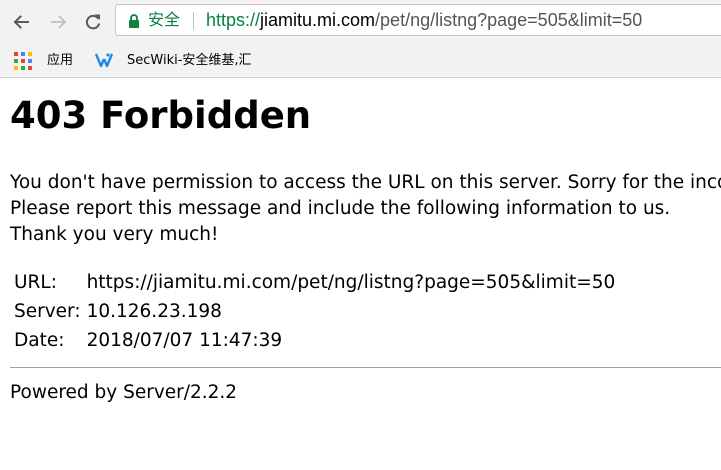  What do you see at coordinates (233, 20) in the screenshot?
I see `url-scheme: https://` at bounding box center [233, 20].